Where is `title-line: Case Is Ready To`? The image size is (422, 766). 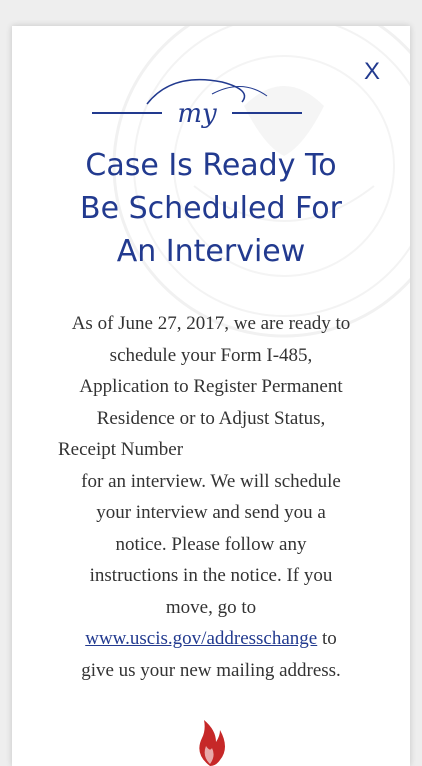 title-line: Case Is Ready To is located at coordinates (211, 165).